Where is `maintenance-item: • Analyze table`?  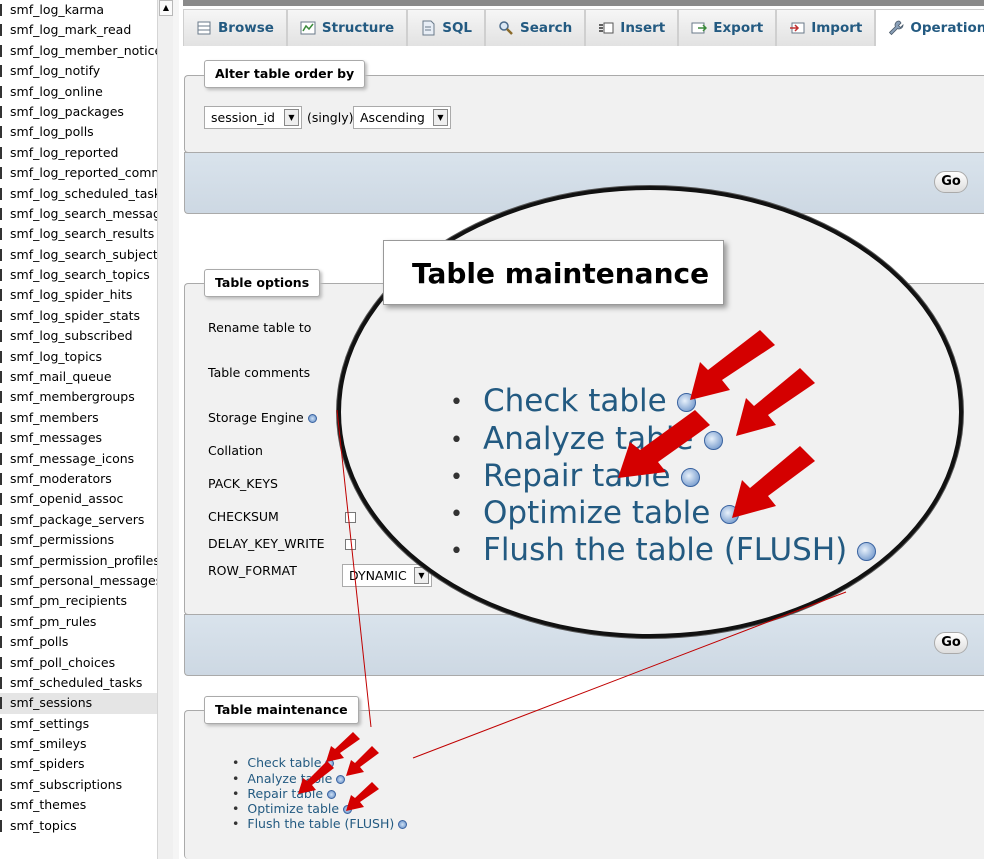
maintenance-item: • Analyze table is located at coordinates (289, 778).